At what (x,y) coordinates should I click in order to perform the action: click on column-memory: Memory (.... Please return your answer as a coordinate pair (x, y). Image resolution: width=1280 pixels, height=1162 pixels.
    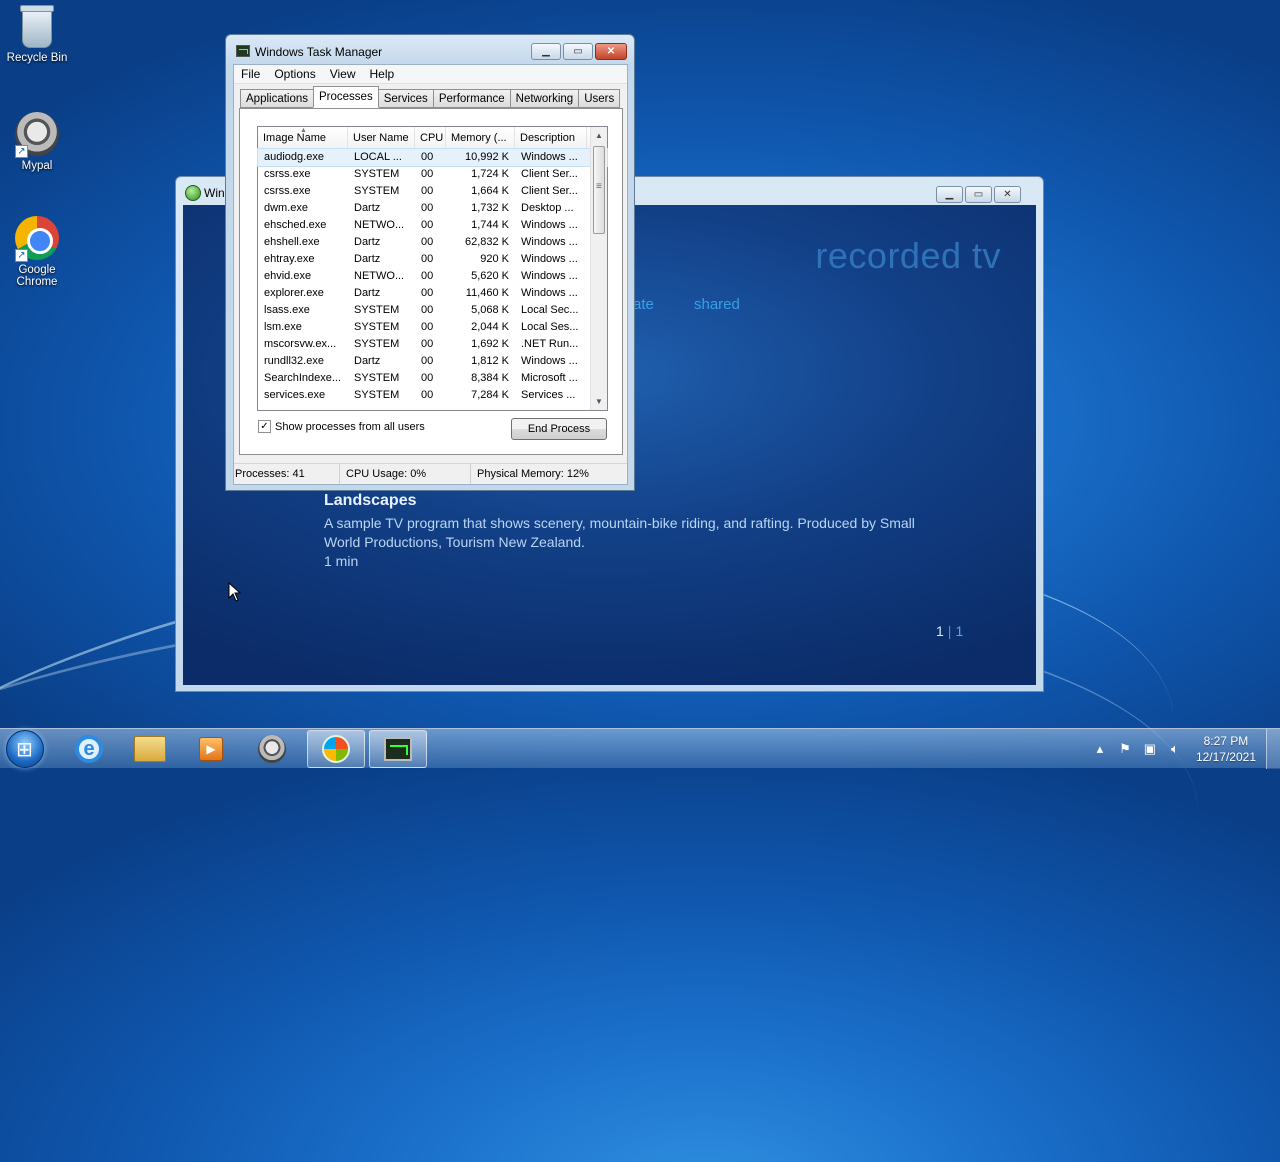
    Looking at the image, I should click on (480, 137).